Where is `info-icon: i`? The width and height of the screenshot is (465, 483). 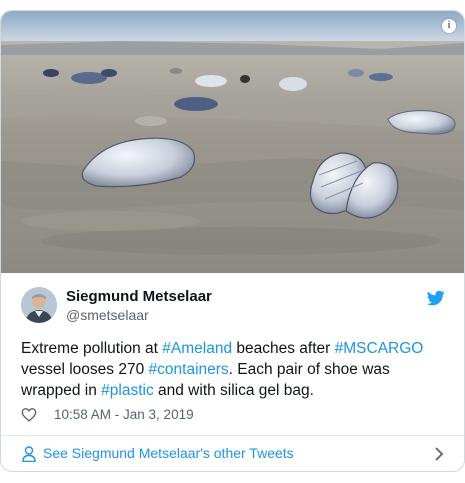 info-icon: i is located at coordinates (449, 26).